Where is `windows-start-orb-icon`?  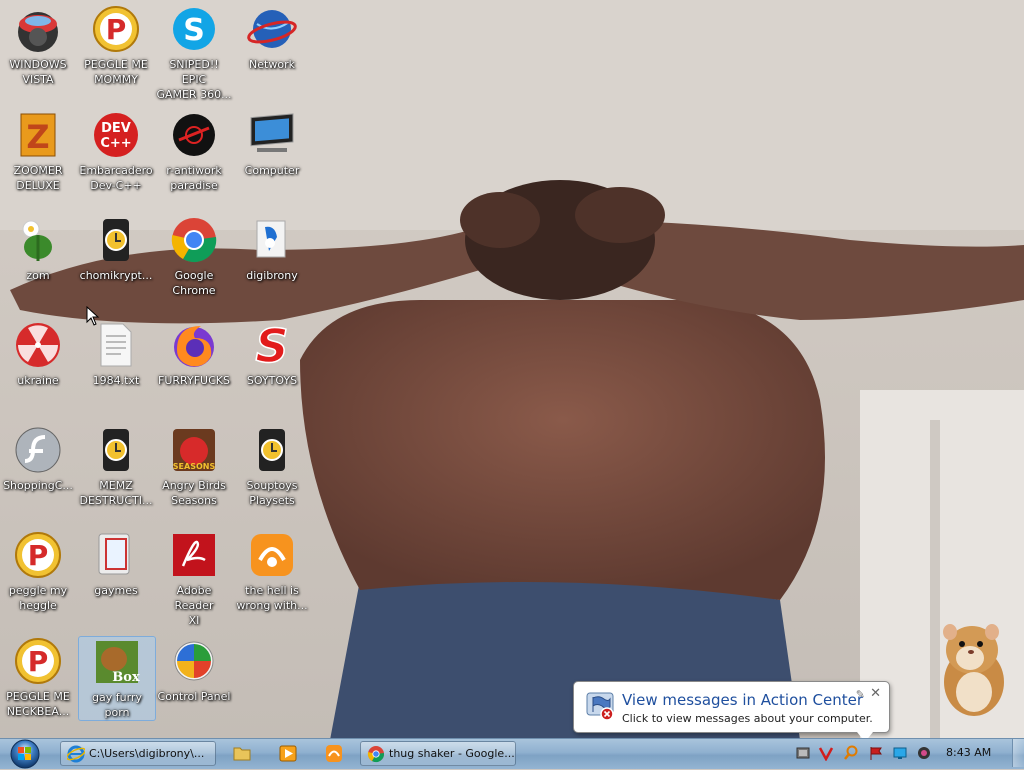
windows-start-orb-icon is located at coordinates (25, 754).